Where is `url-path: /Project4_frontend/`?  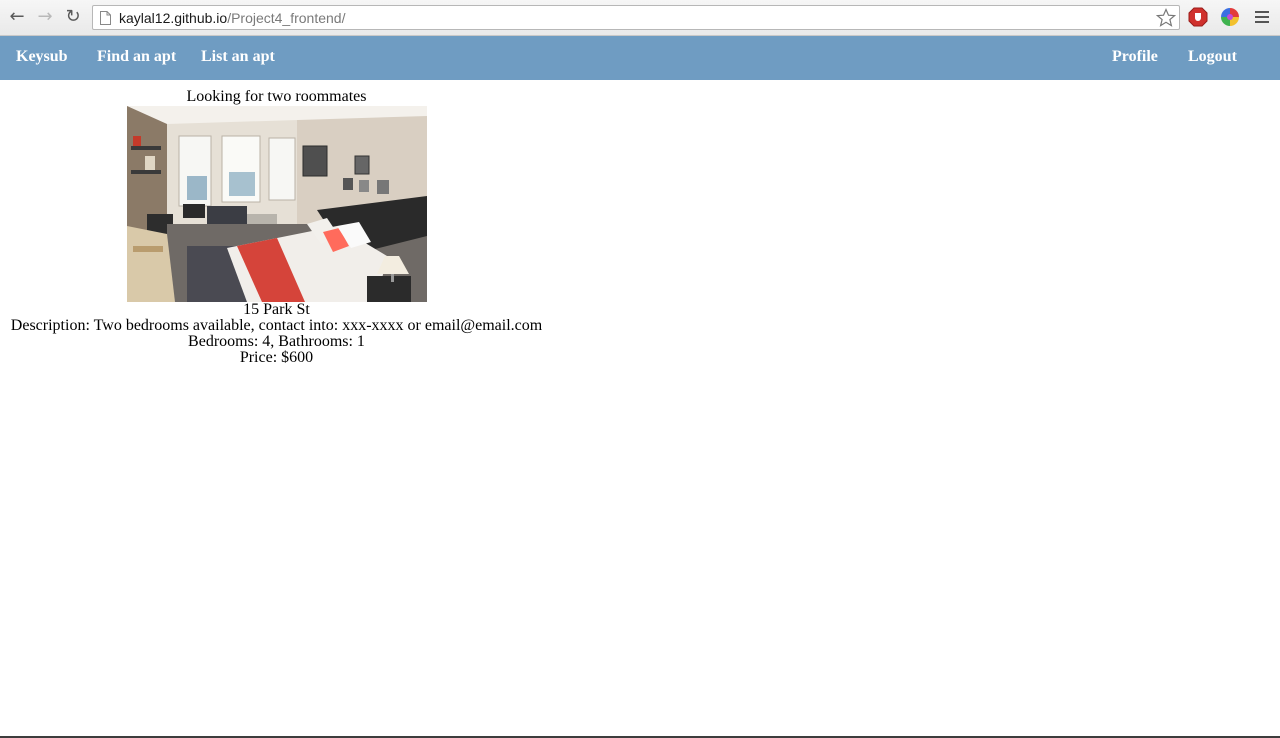 url-path: /Project4_frontend/ is located at coordinates (286, 18).